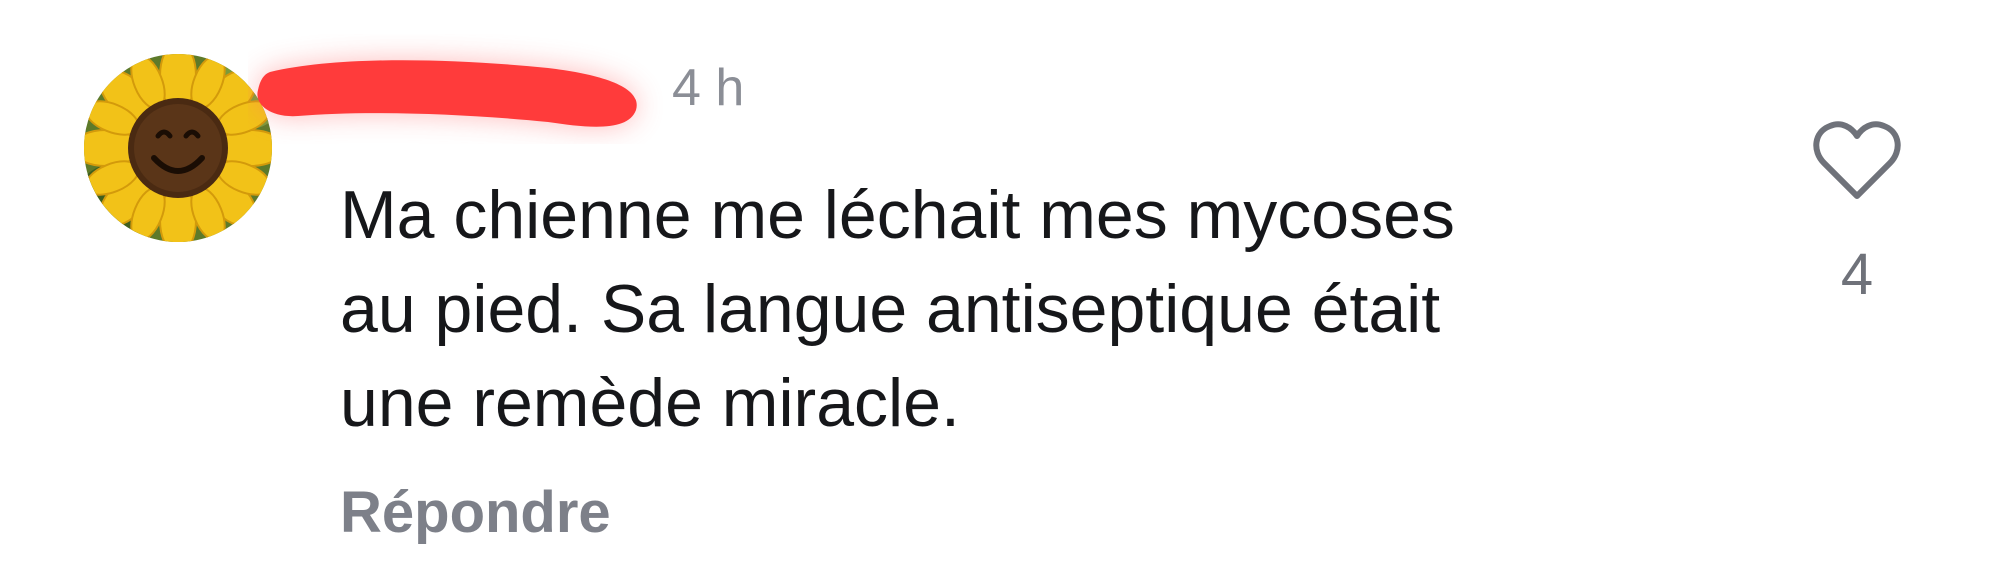 This screenshot has height=585, width=2000. I want to click on username-redaction, so click(447, 93).